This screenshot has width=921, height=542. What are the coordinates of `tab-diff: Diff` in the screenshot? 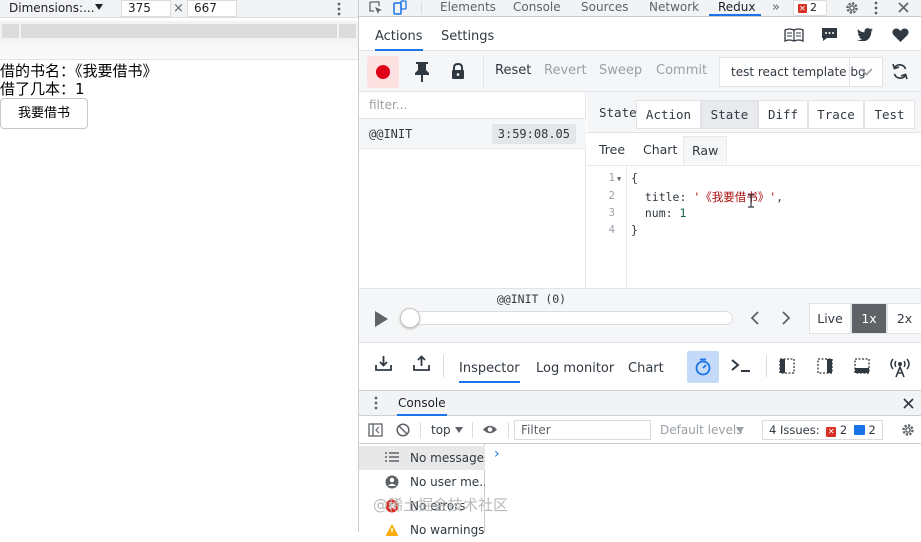 It's located at (783, 114).